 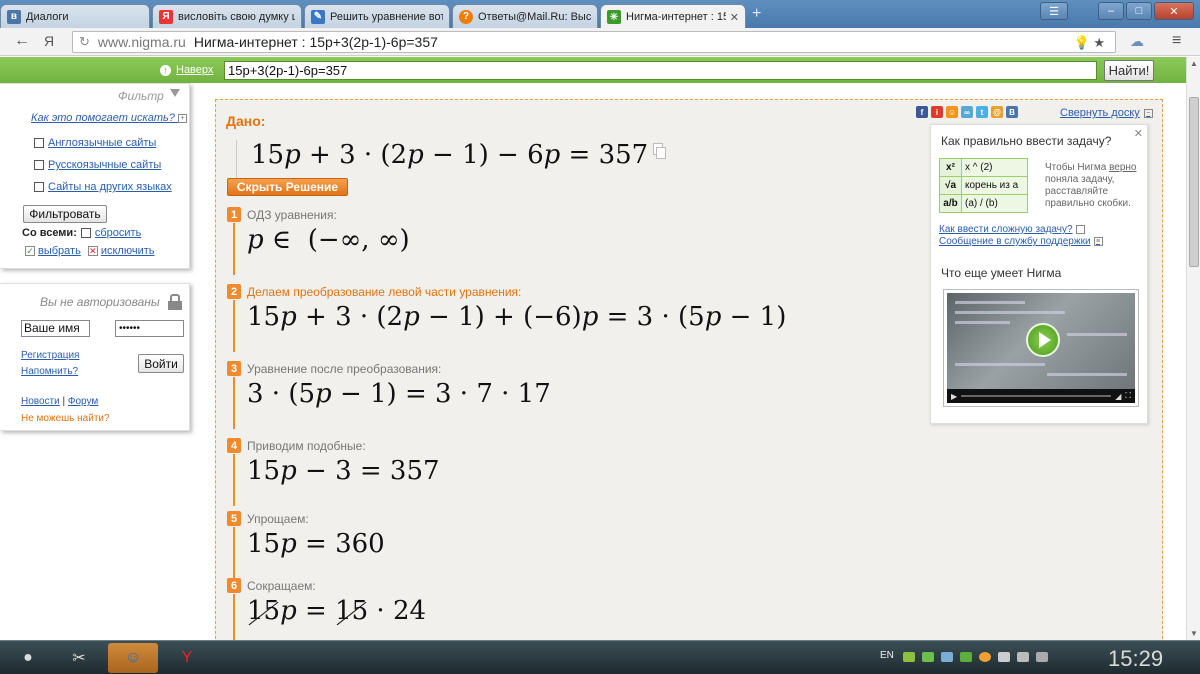 What do you see at coordinates (55, 328) in the screenshot?
I see `username-field: Ваше имя` at bounding box center [55, 328].